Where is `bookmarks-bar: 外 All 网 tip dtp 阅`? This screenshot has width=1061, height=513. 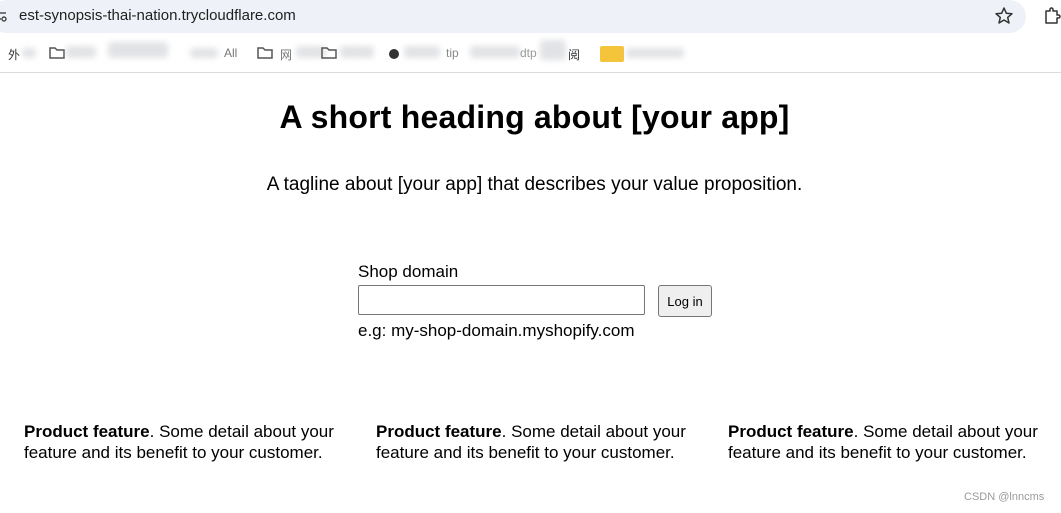 bookmarks-bar: 外 All 网 tip dtp 阅 is located at coordinates (530, 53).